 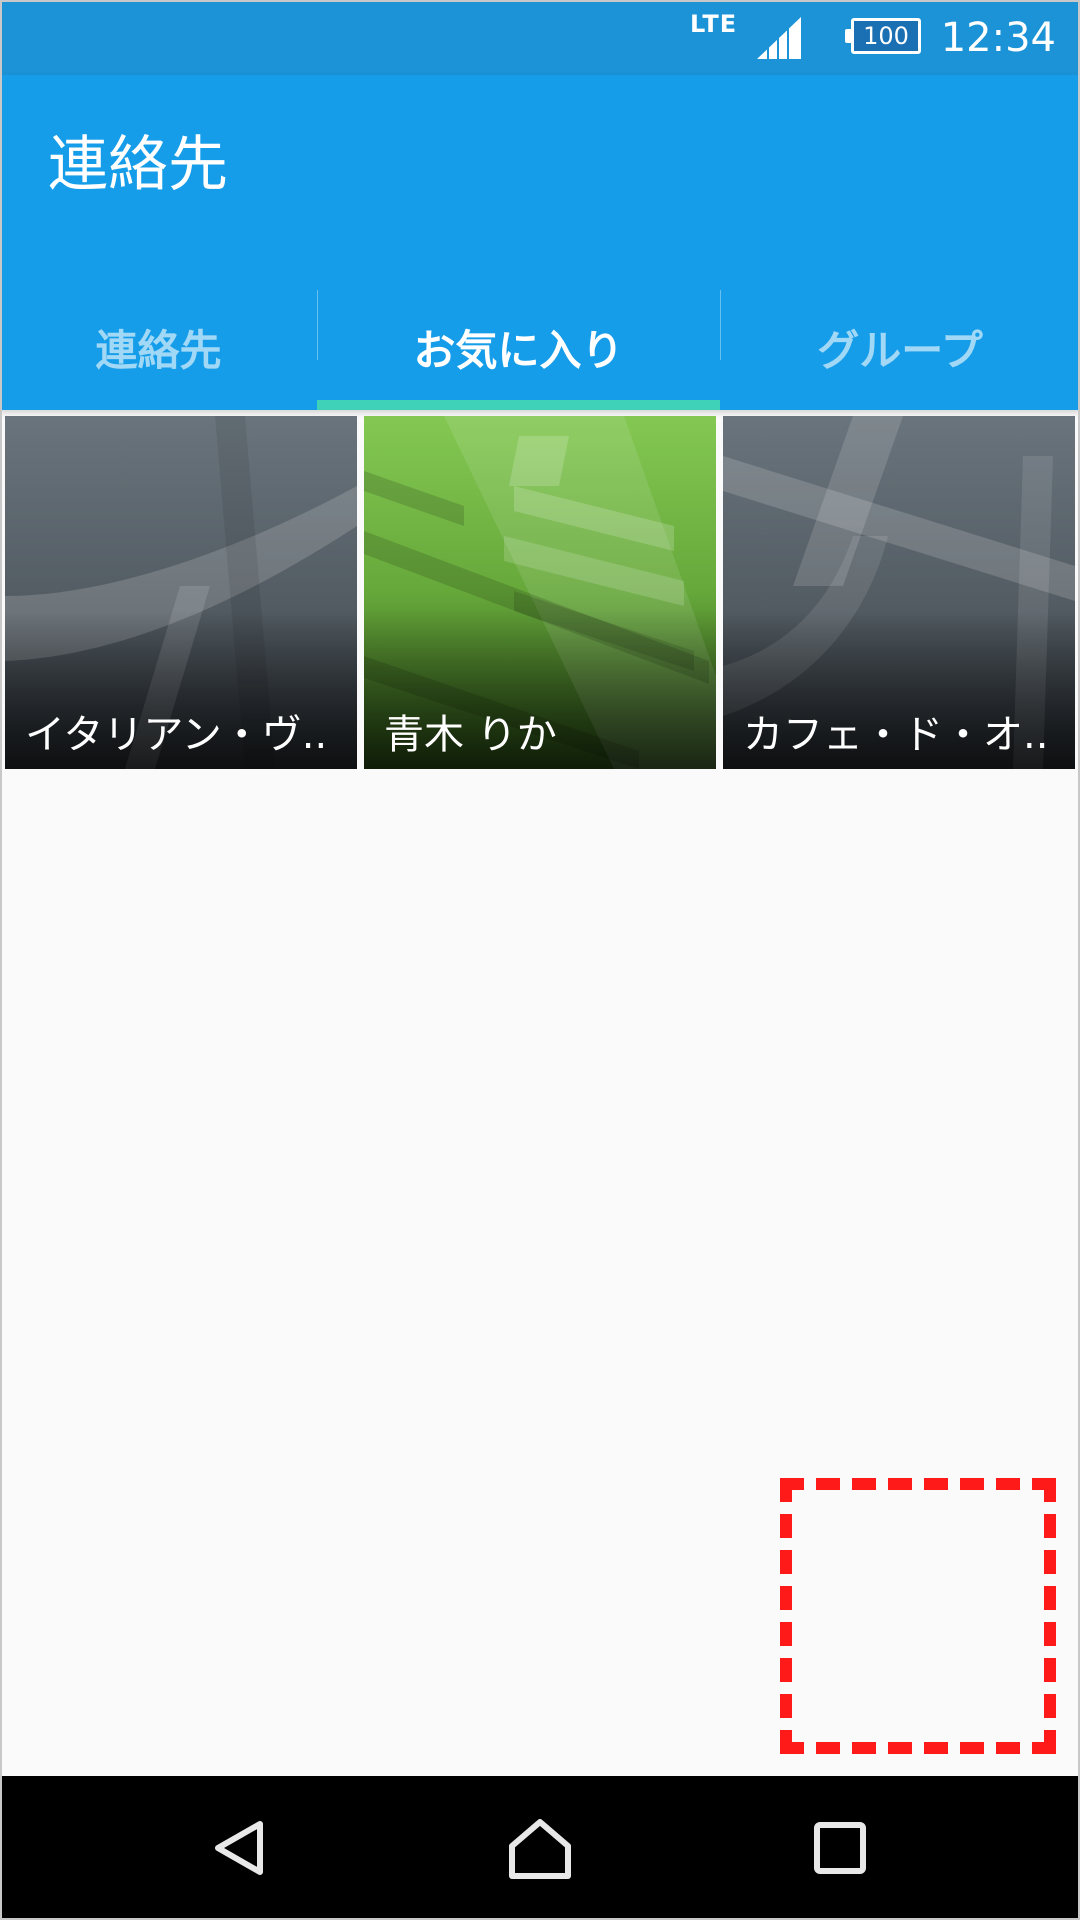 I want to click on favorite-contact-tile: 青木 りか, so click(x=540, y=592).